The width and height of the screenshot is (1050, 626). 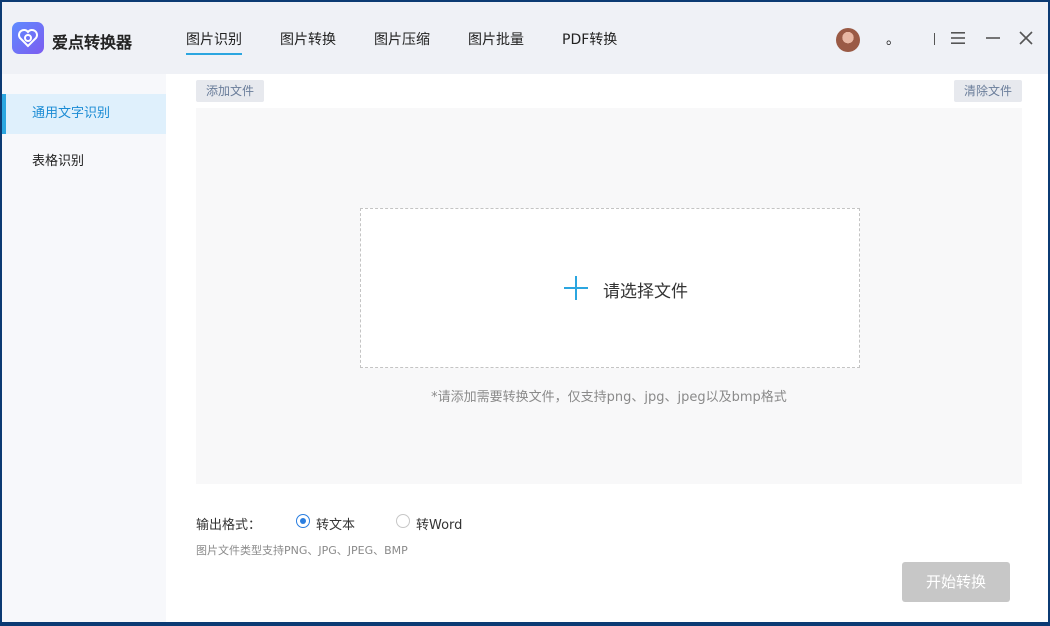 I want to click on menu-icon, so click(x=958, y=38).